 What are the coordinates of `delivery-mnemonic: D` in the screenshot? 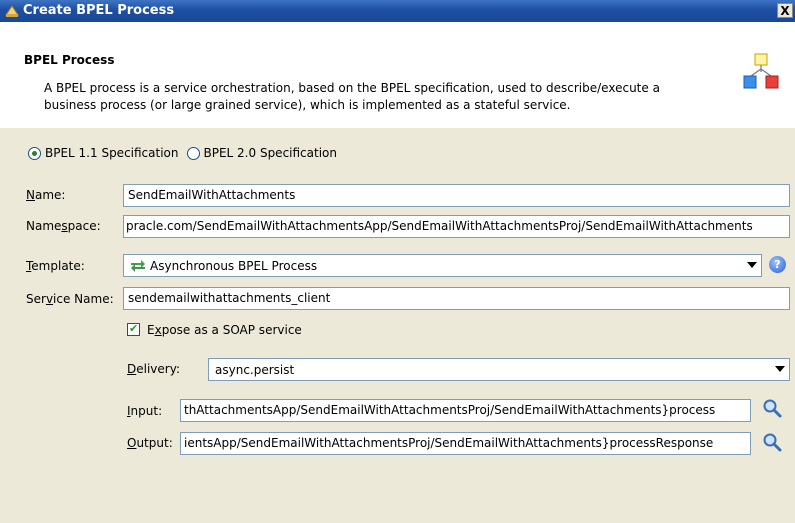 It's located at (132, 369).